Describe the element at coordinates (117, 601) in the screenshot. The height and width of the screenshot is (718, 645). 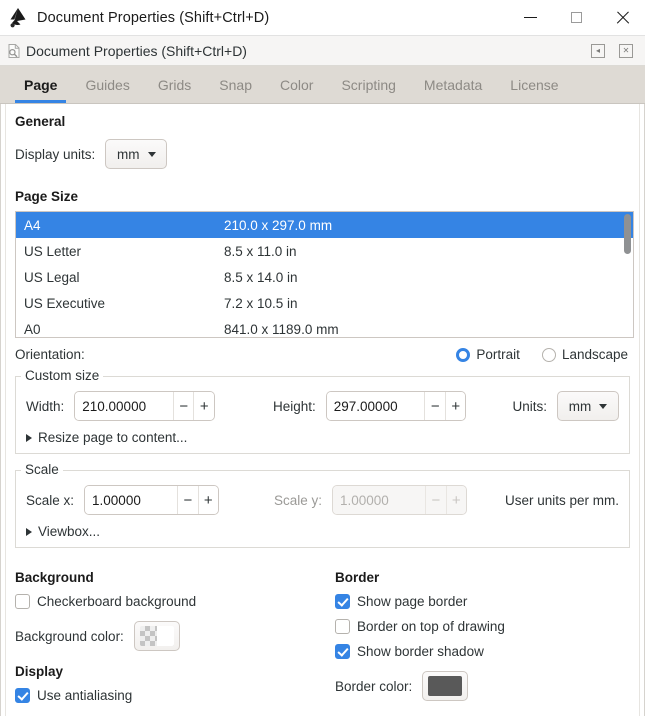
I see `checkerboard-background-label: Checkerboard background` at that location.